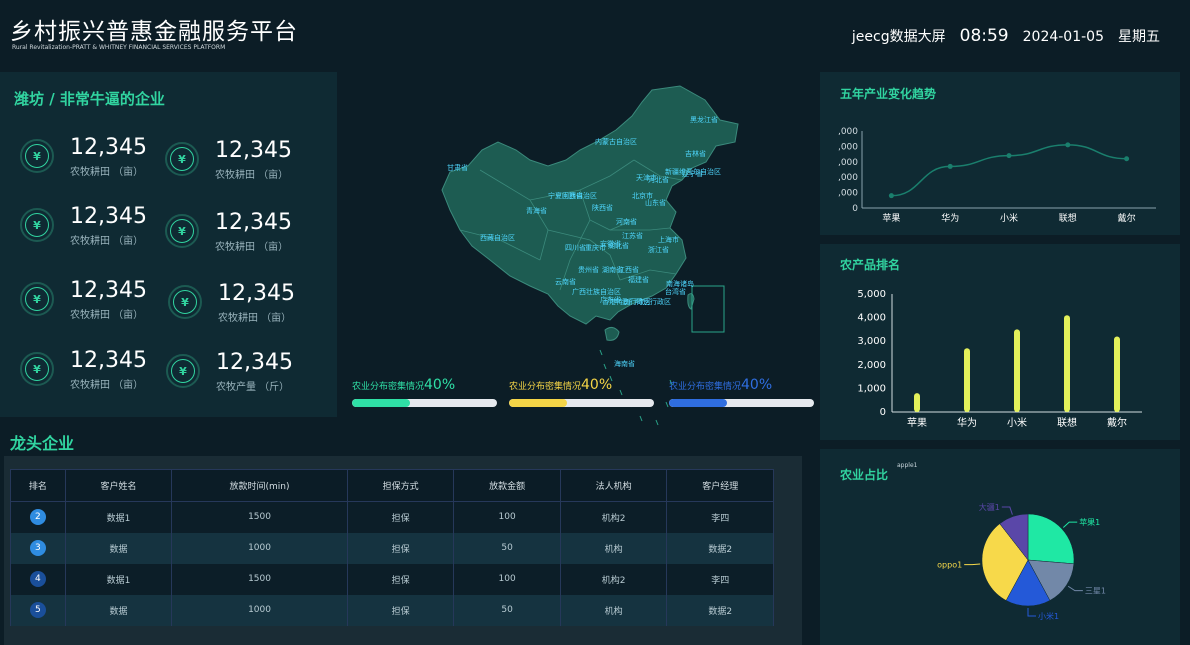 The width and height of the screenshot is (1190, 645). What do you see at coordinates (984, 36) in the screenshot?
I see `clock-time: 08:59` at bounding box center [984, 36].